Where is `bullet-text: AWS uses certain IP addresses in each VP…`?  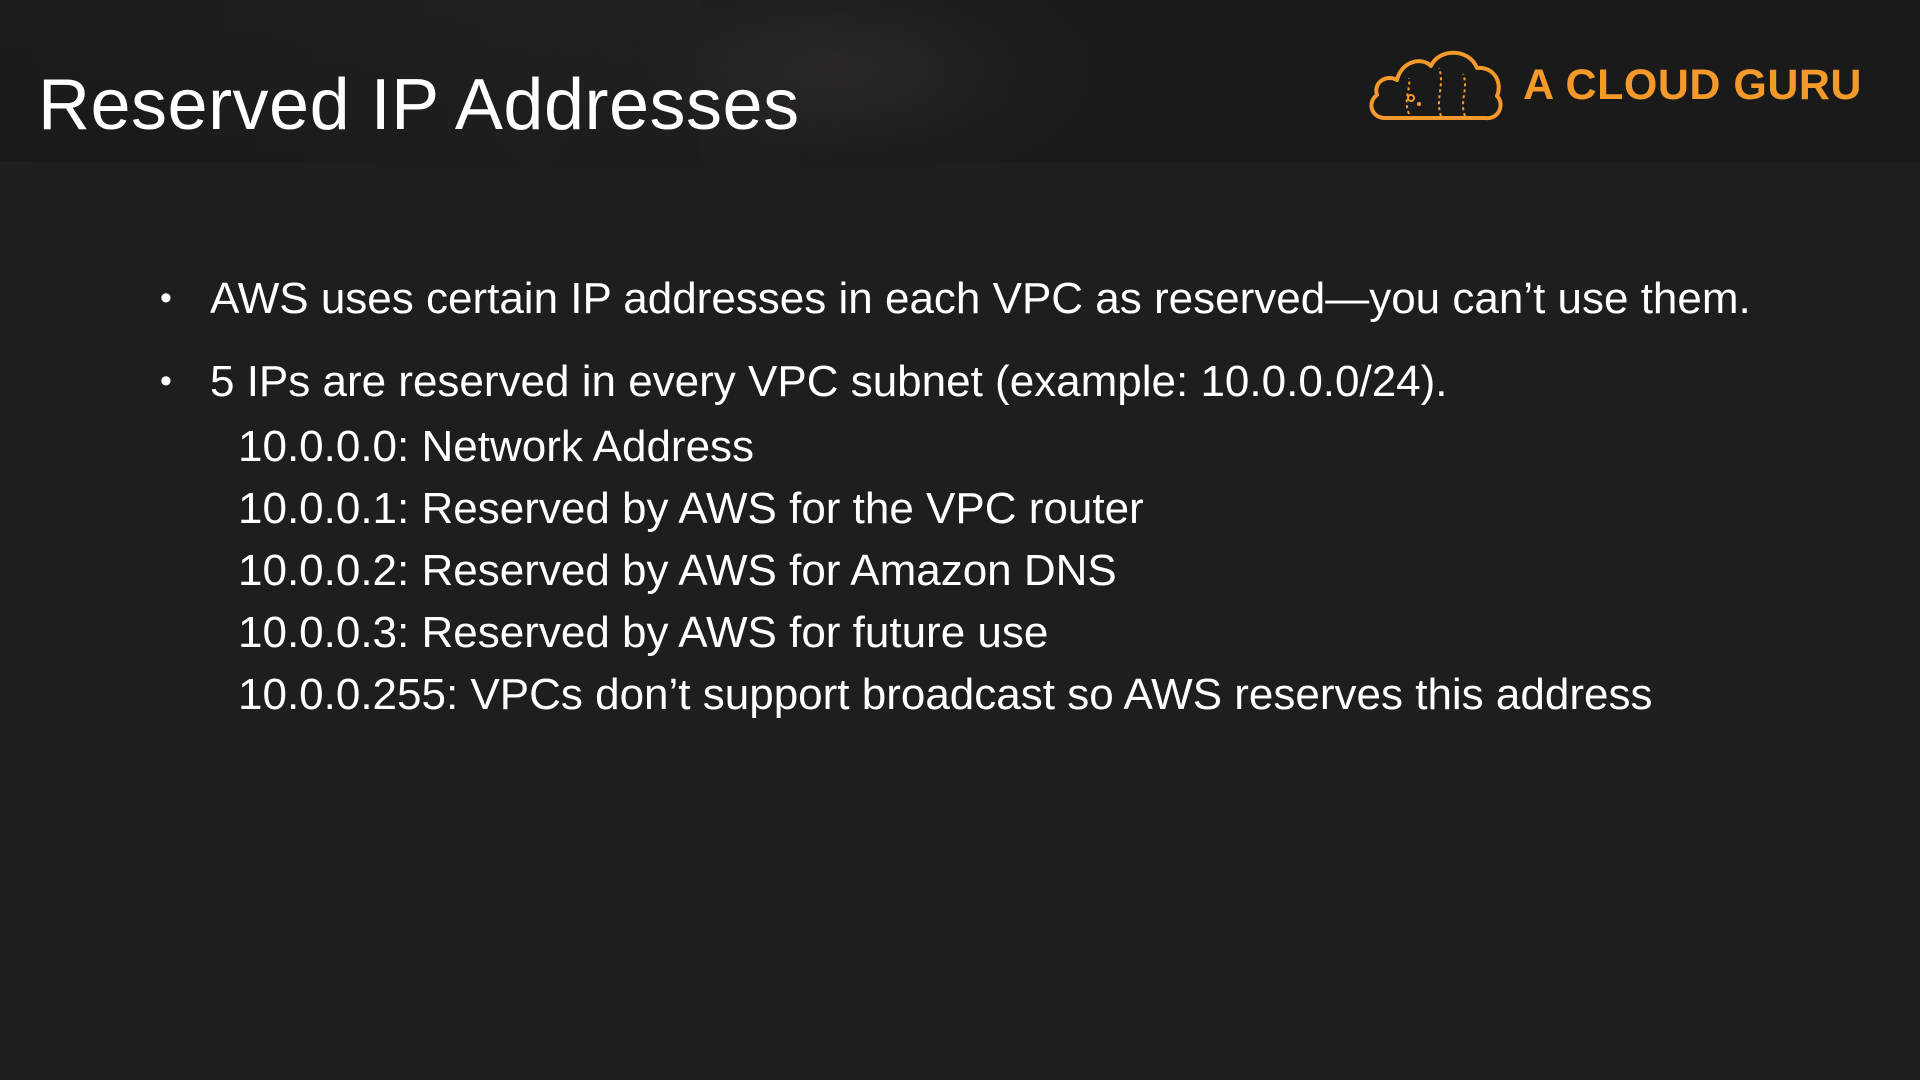
bullet-text: AWS uses certain IP addresses in each VP… is located at coordinates (980, 298).